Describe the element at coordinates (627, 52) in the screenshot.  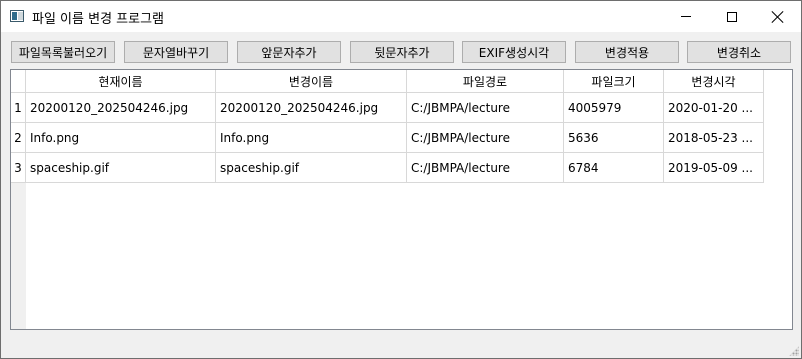
I see `apply-changes-button: 변경적용` at that location.